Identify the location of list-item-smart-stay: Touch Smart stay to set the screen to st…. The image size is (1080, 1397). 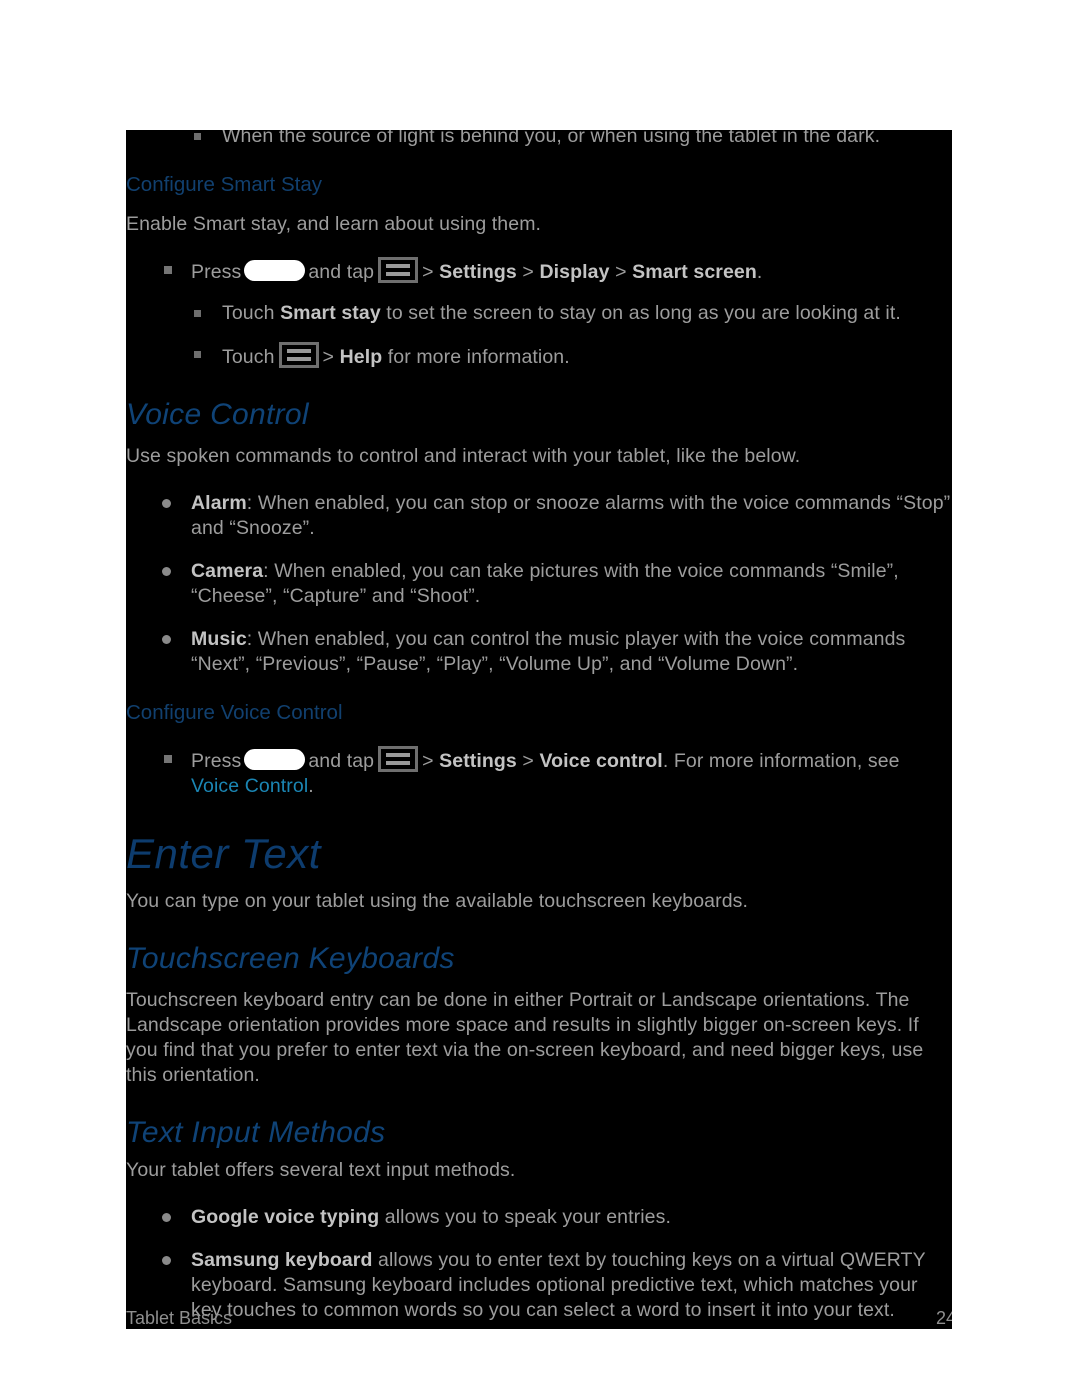
(539, 313).